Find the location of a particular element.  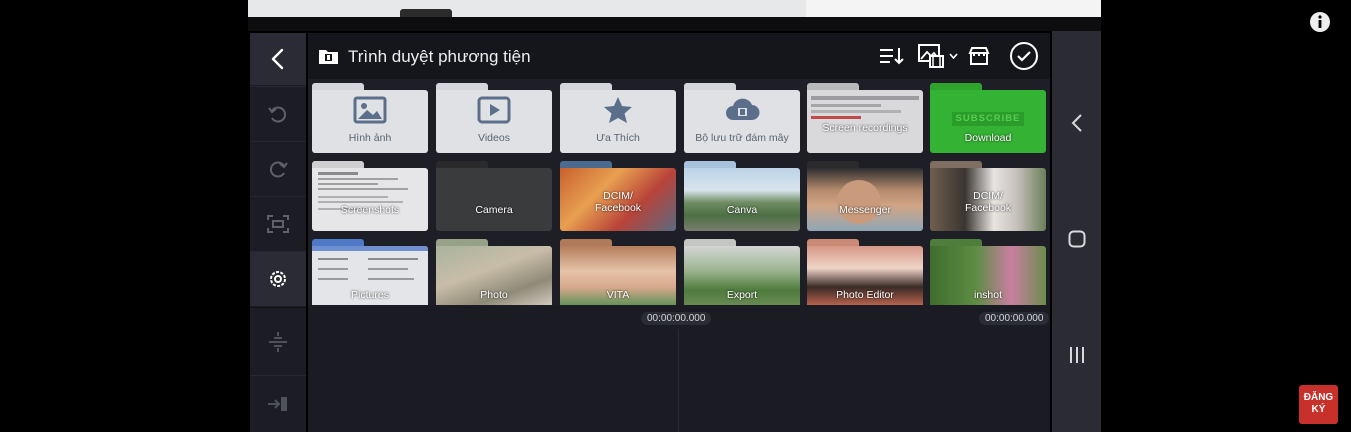

image-icon is located at coordinates (370, 110).